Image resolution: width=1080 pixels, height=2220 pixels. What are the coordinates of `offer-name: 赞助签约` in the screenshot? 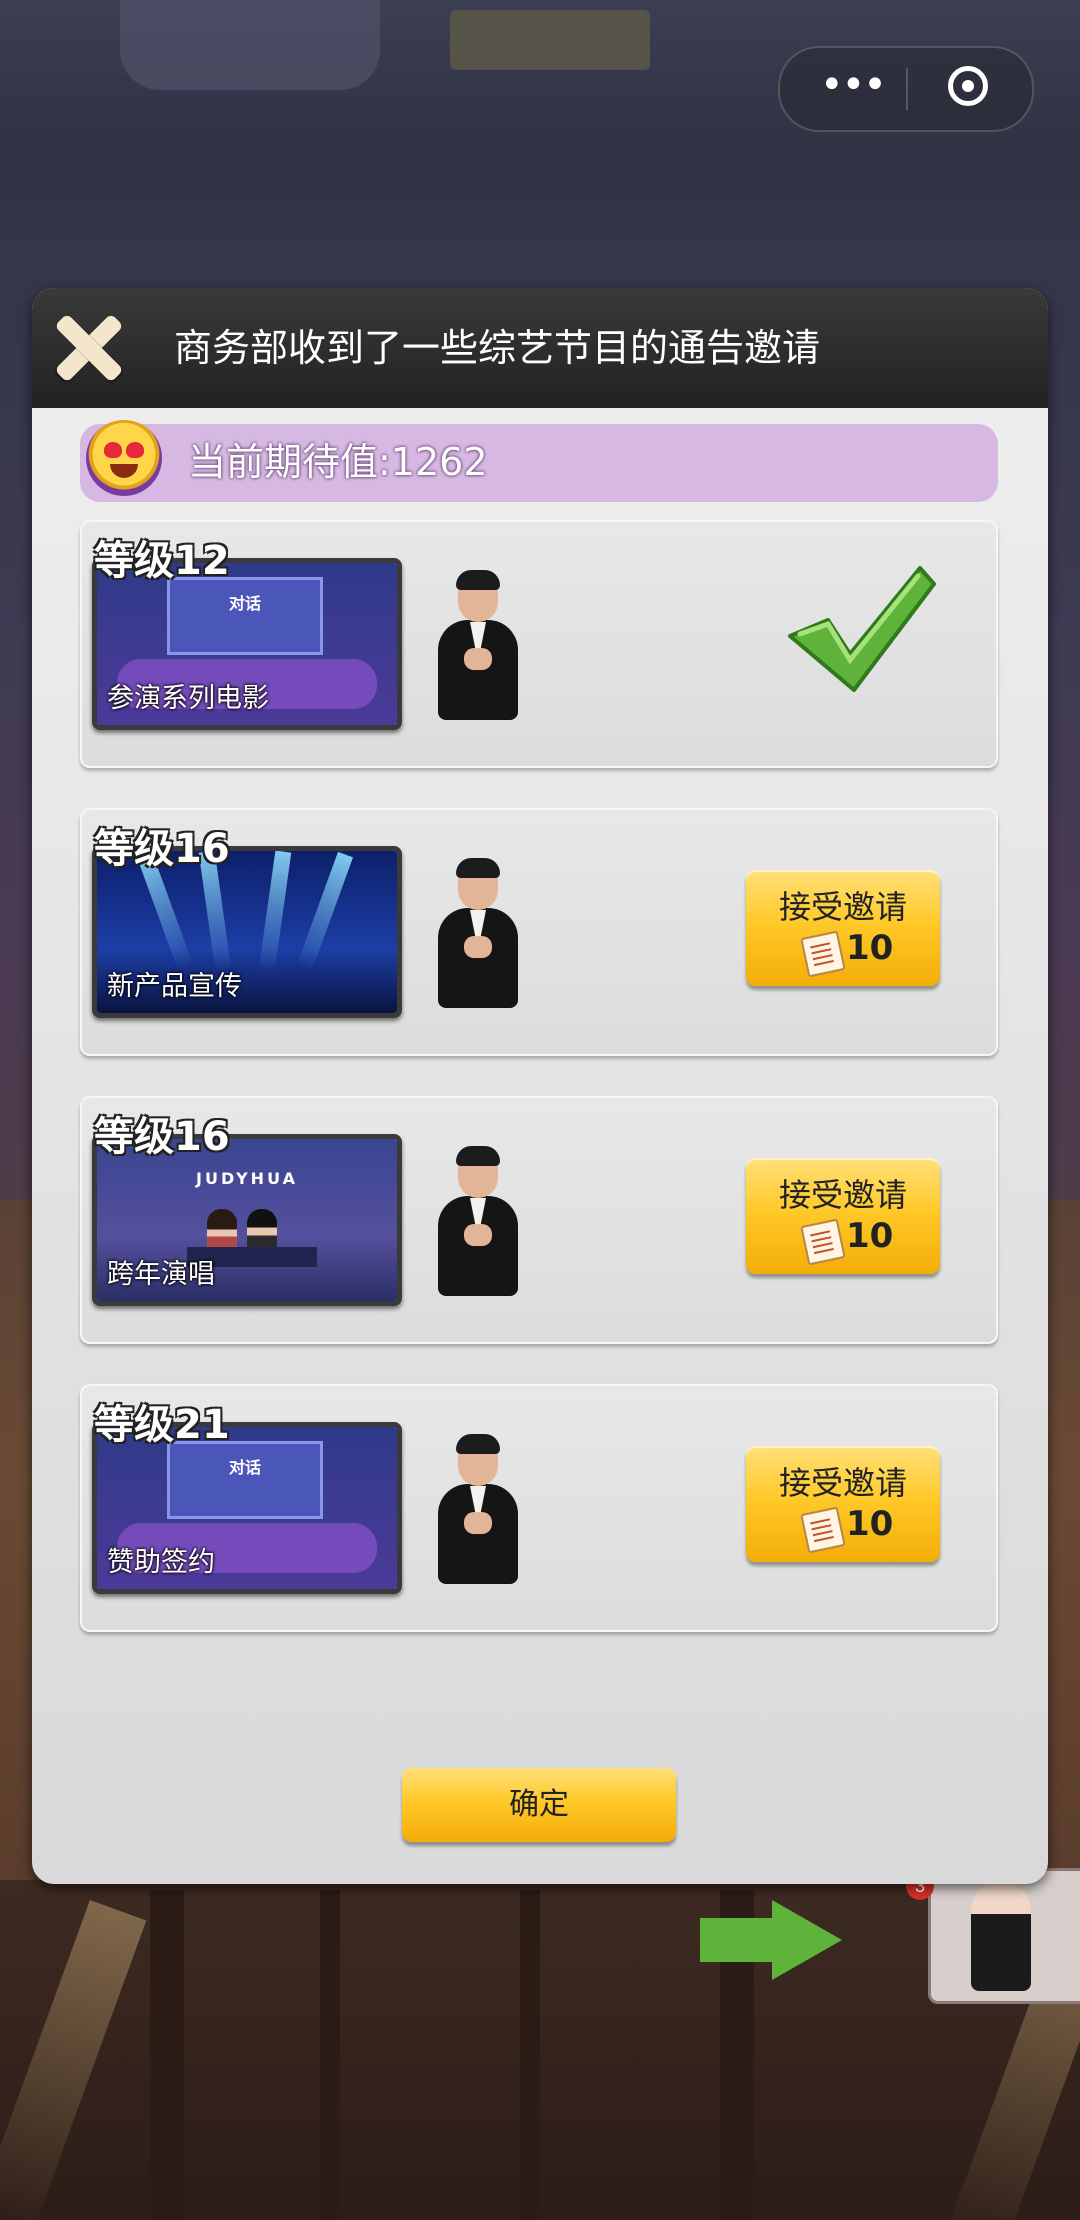 It's located at (161, 1562).